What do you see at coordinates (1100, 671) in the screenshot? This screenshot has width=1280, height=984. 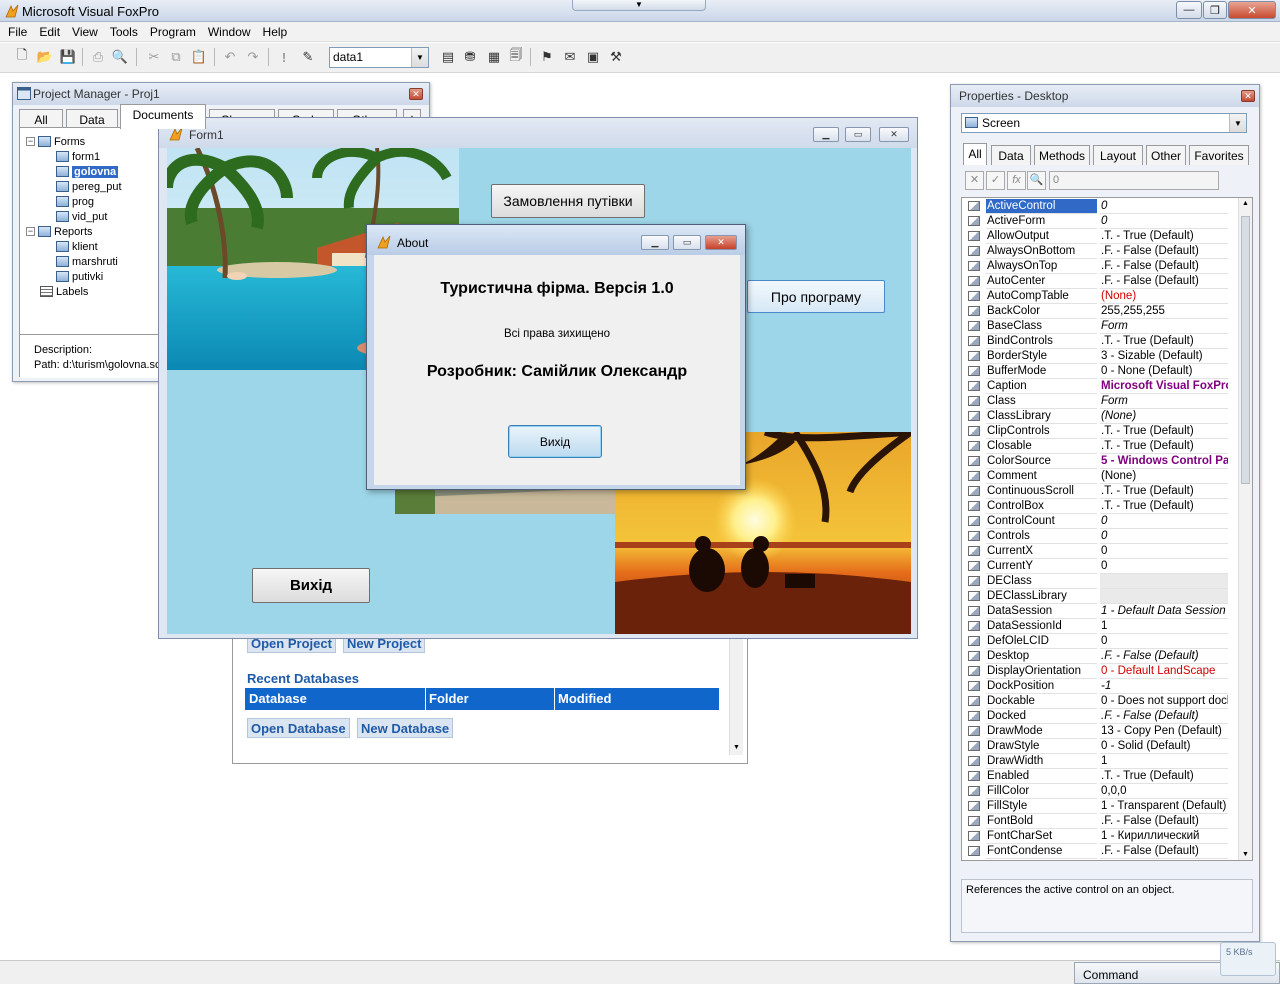 I see `property-row: DisplayOrientation 0 - Default LandScape` at bounding box center [1100, 671].